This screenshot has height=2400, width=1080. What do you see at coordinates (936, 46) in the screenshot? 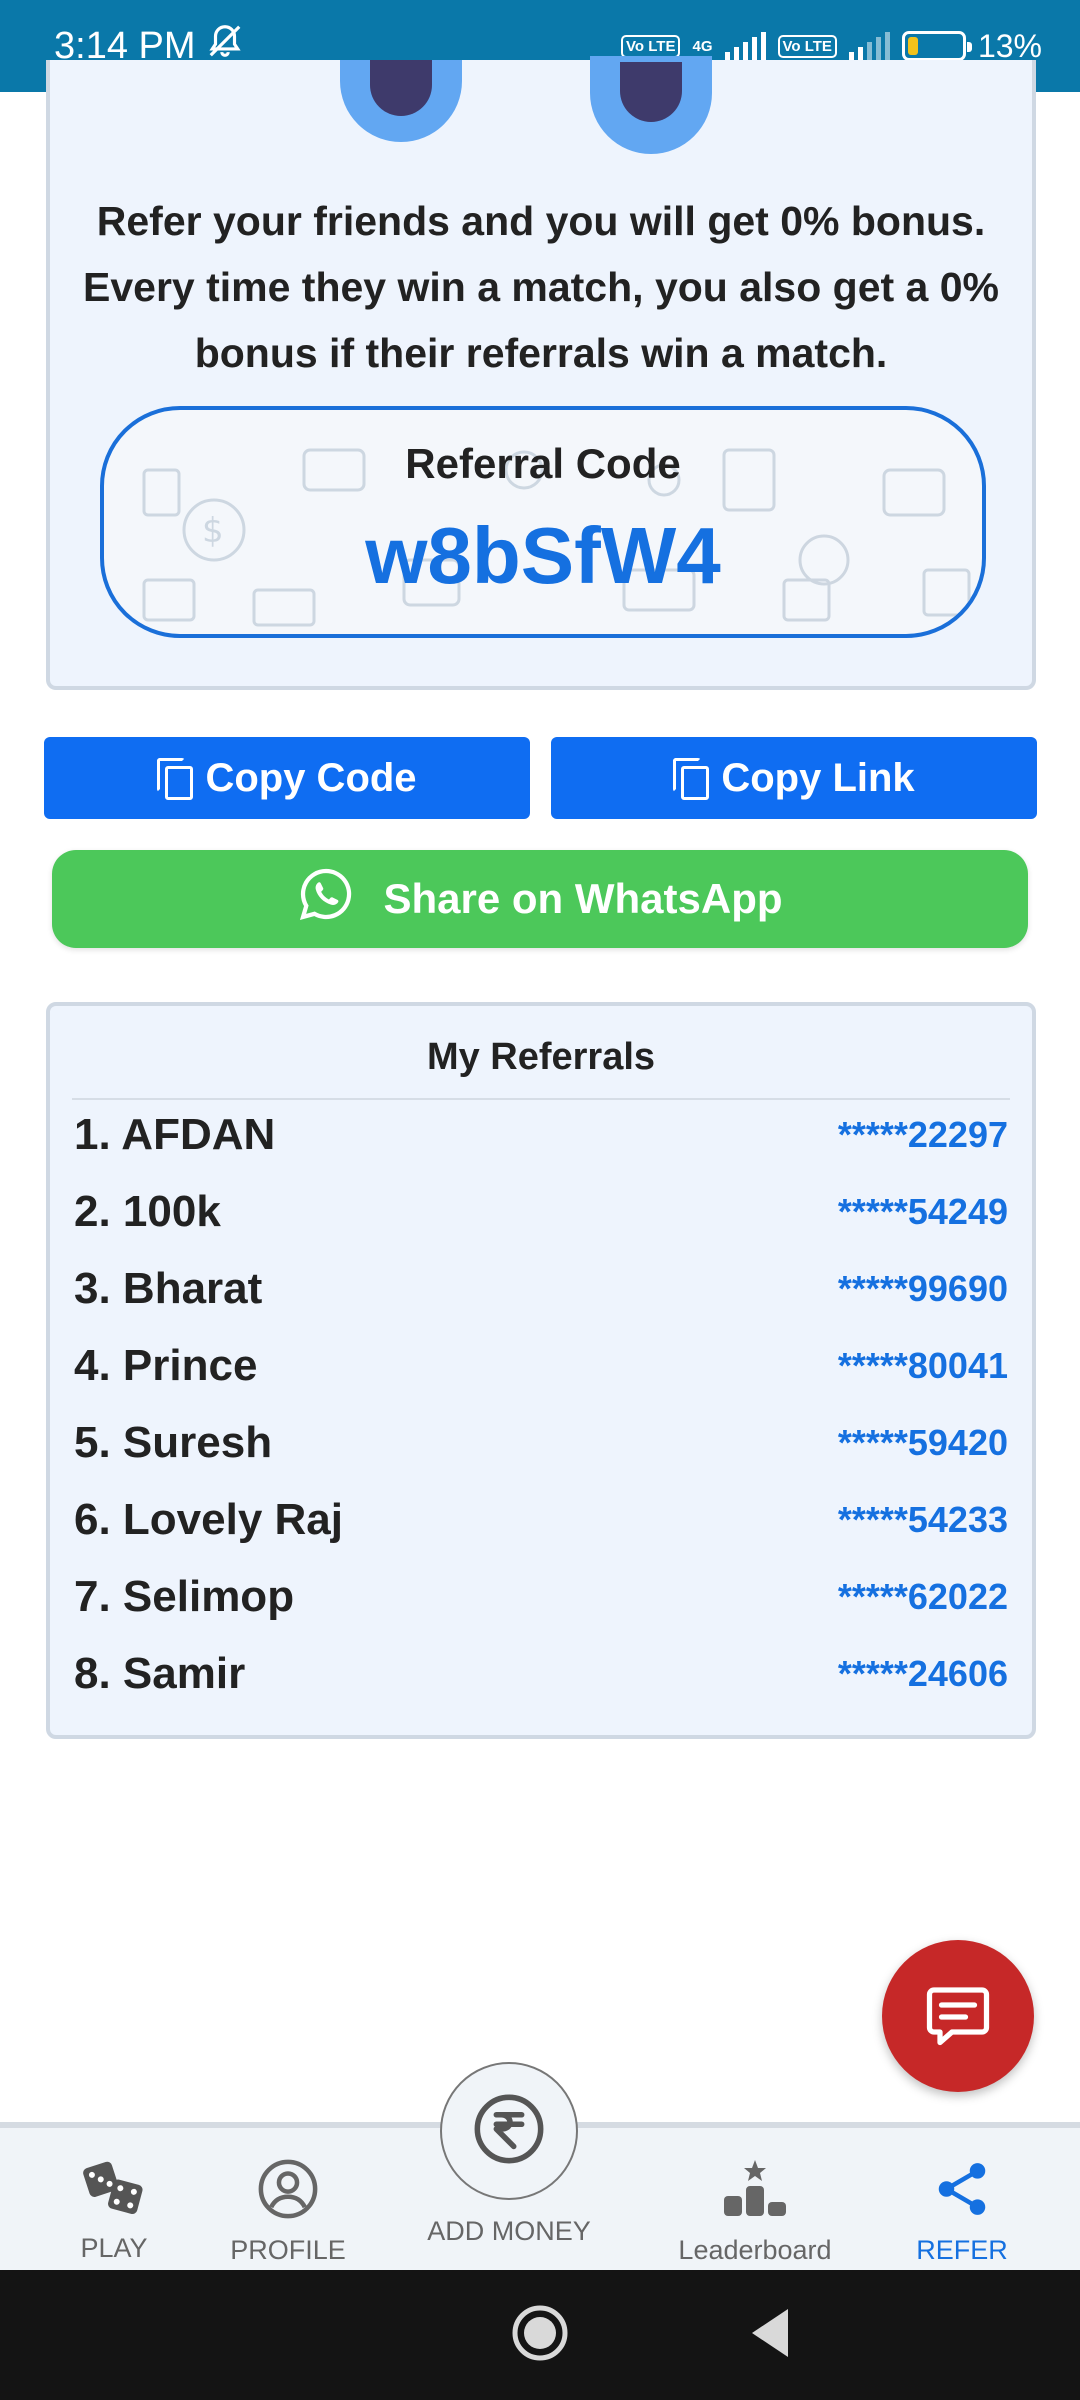
I see `battery-icon` at bounding box center [936, 46].